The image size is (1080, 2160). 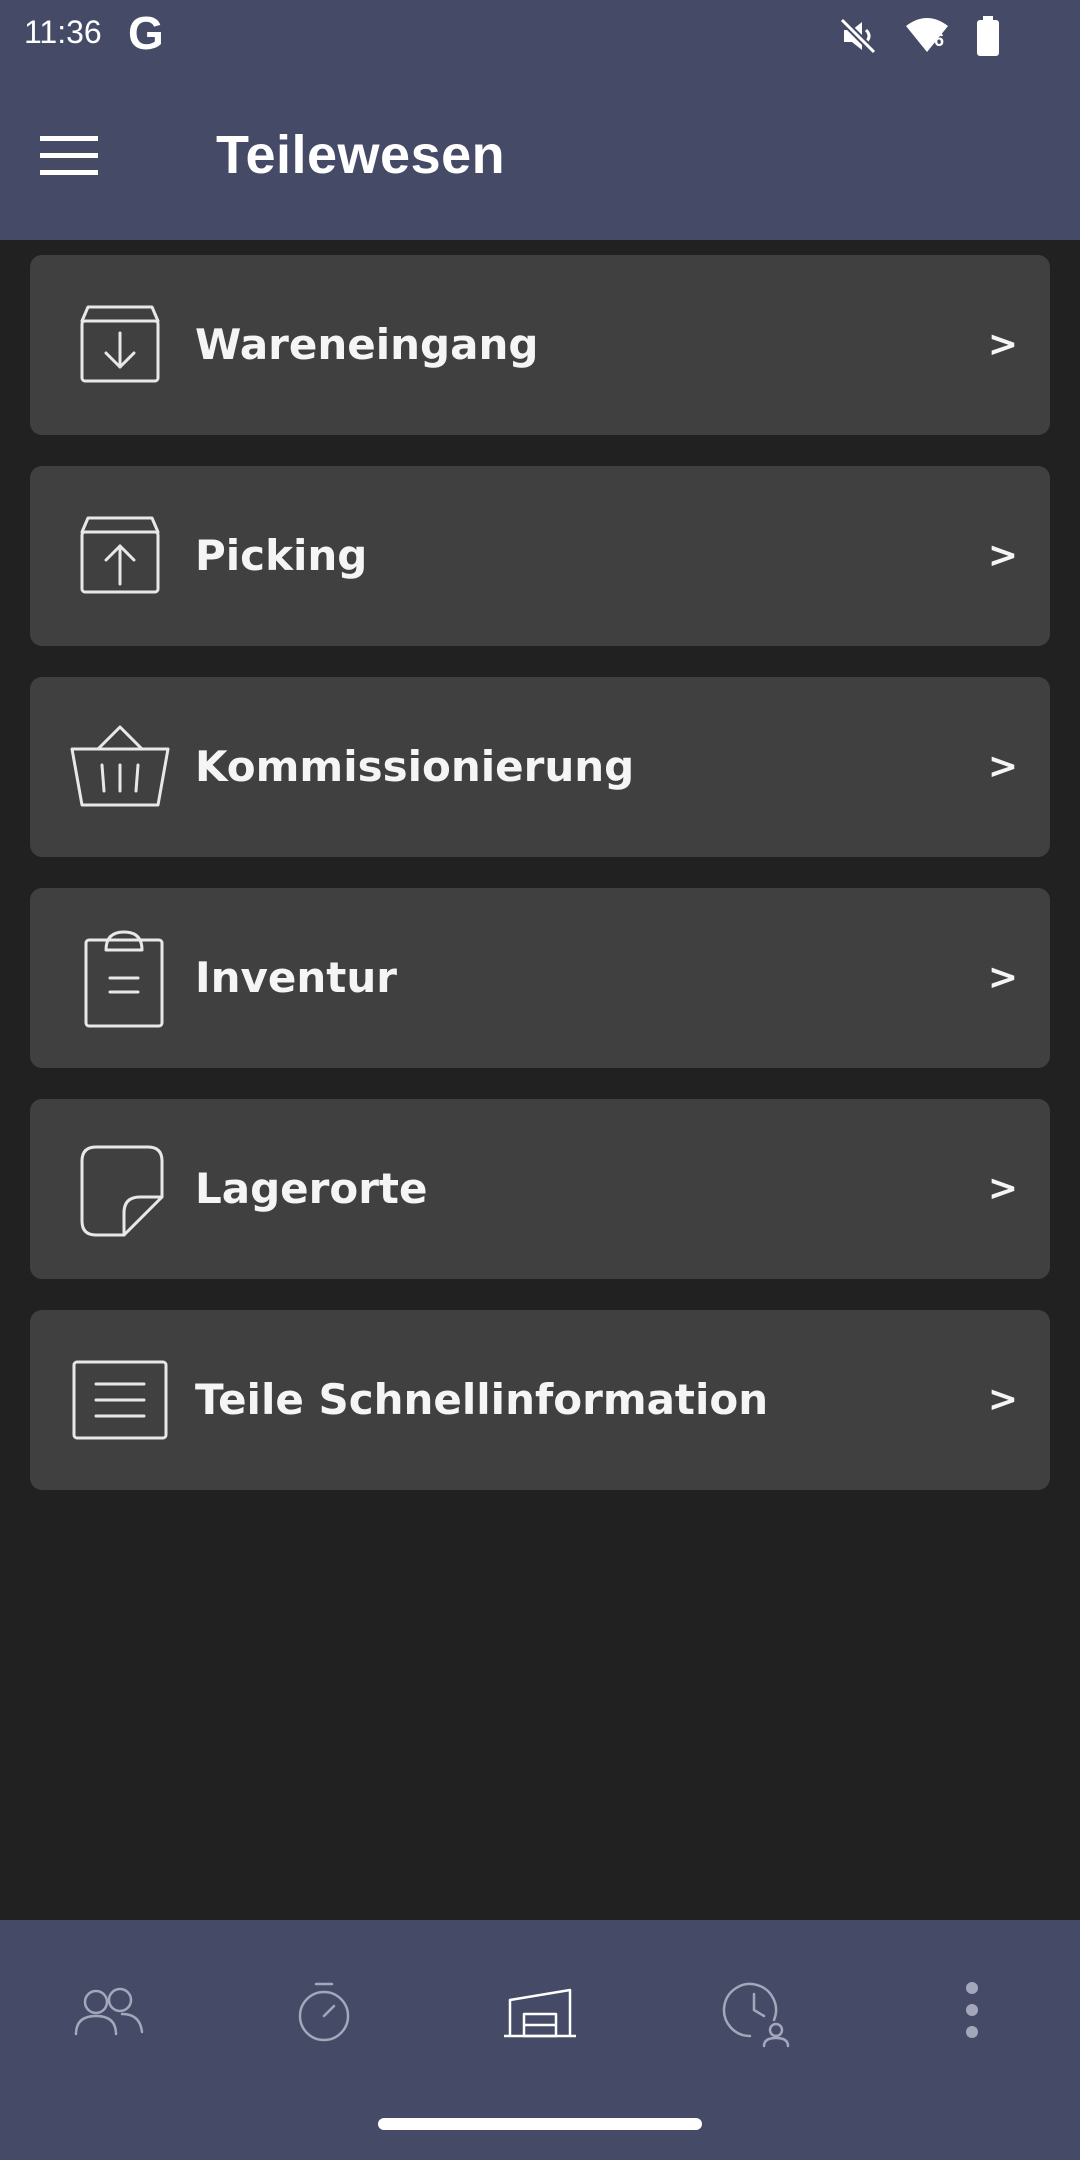 What do you see at coordinates (540, 1189) in the screenshot?
I see `menu-item-lagerorte: Lagerorte >` at bounding box center [540, 1189].